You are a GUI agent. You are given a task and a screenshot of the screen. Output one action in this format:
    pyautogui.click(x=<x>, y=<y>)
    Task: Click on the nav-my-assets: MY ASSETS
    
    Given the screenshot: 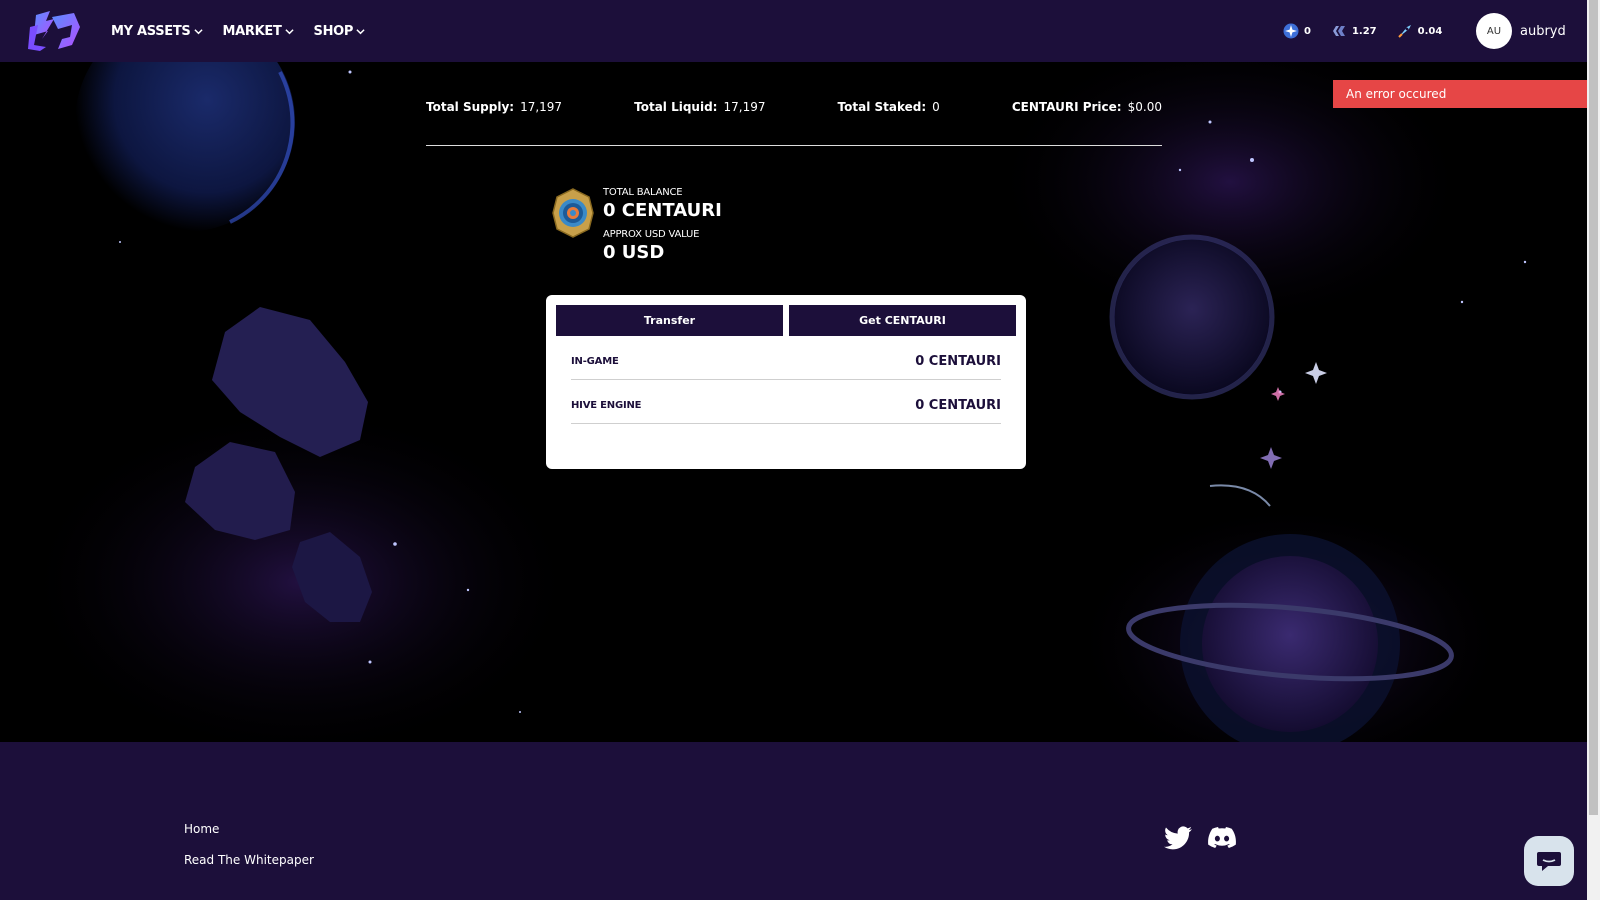 What is the action you would take?
    pyautogui.click(x=157, y=31)
    